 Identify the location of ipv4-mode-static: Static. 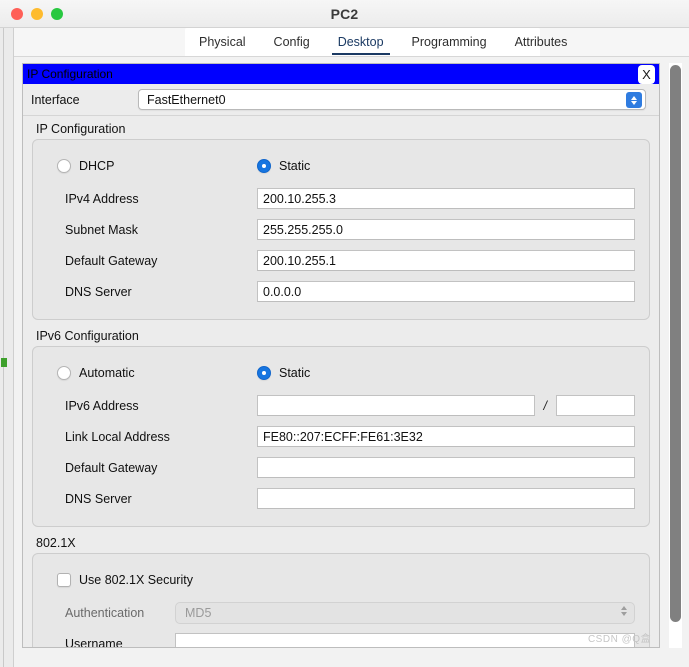
(283, 166).